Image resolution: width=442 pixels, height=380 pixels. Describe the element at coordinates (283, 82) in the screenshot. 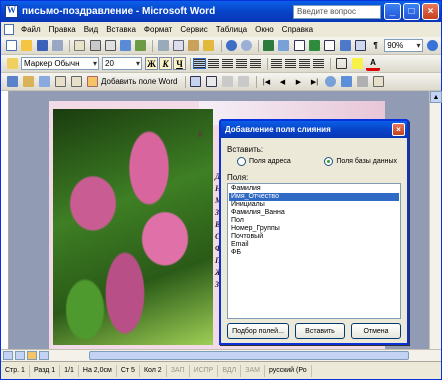

I see `previous-record-icon: ◀` at that location.